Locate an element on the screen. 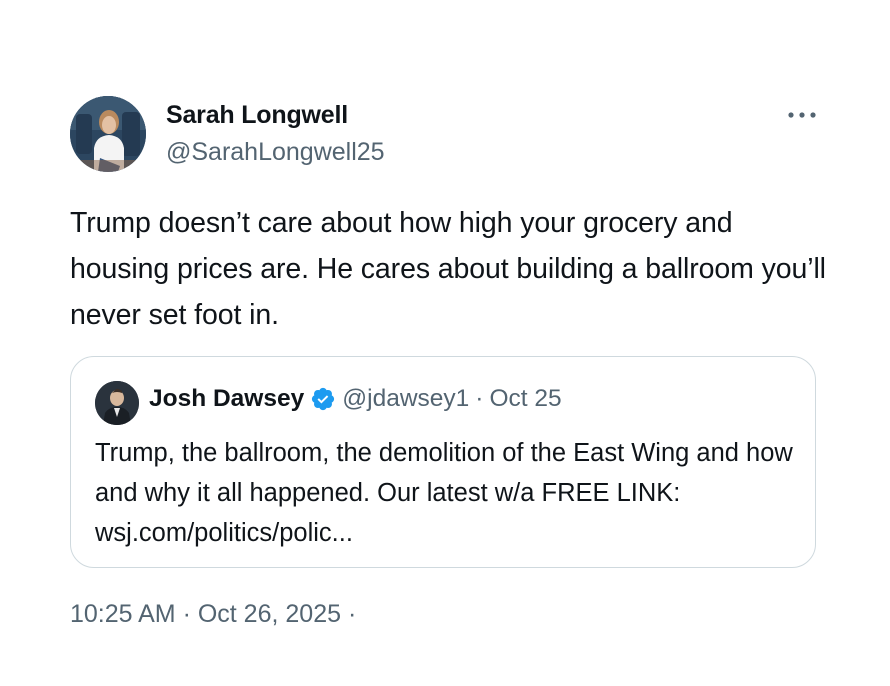  quoted-author-avatar is located at coordinates (117, 403).